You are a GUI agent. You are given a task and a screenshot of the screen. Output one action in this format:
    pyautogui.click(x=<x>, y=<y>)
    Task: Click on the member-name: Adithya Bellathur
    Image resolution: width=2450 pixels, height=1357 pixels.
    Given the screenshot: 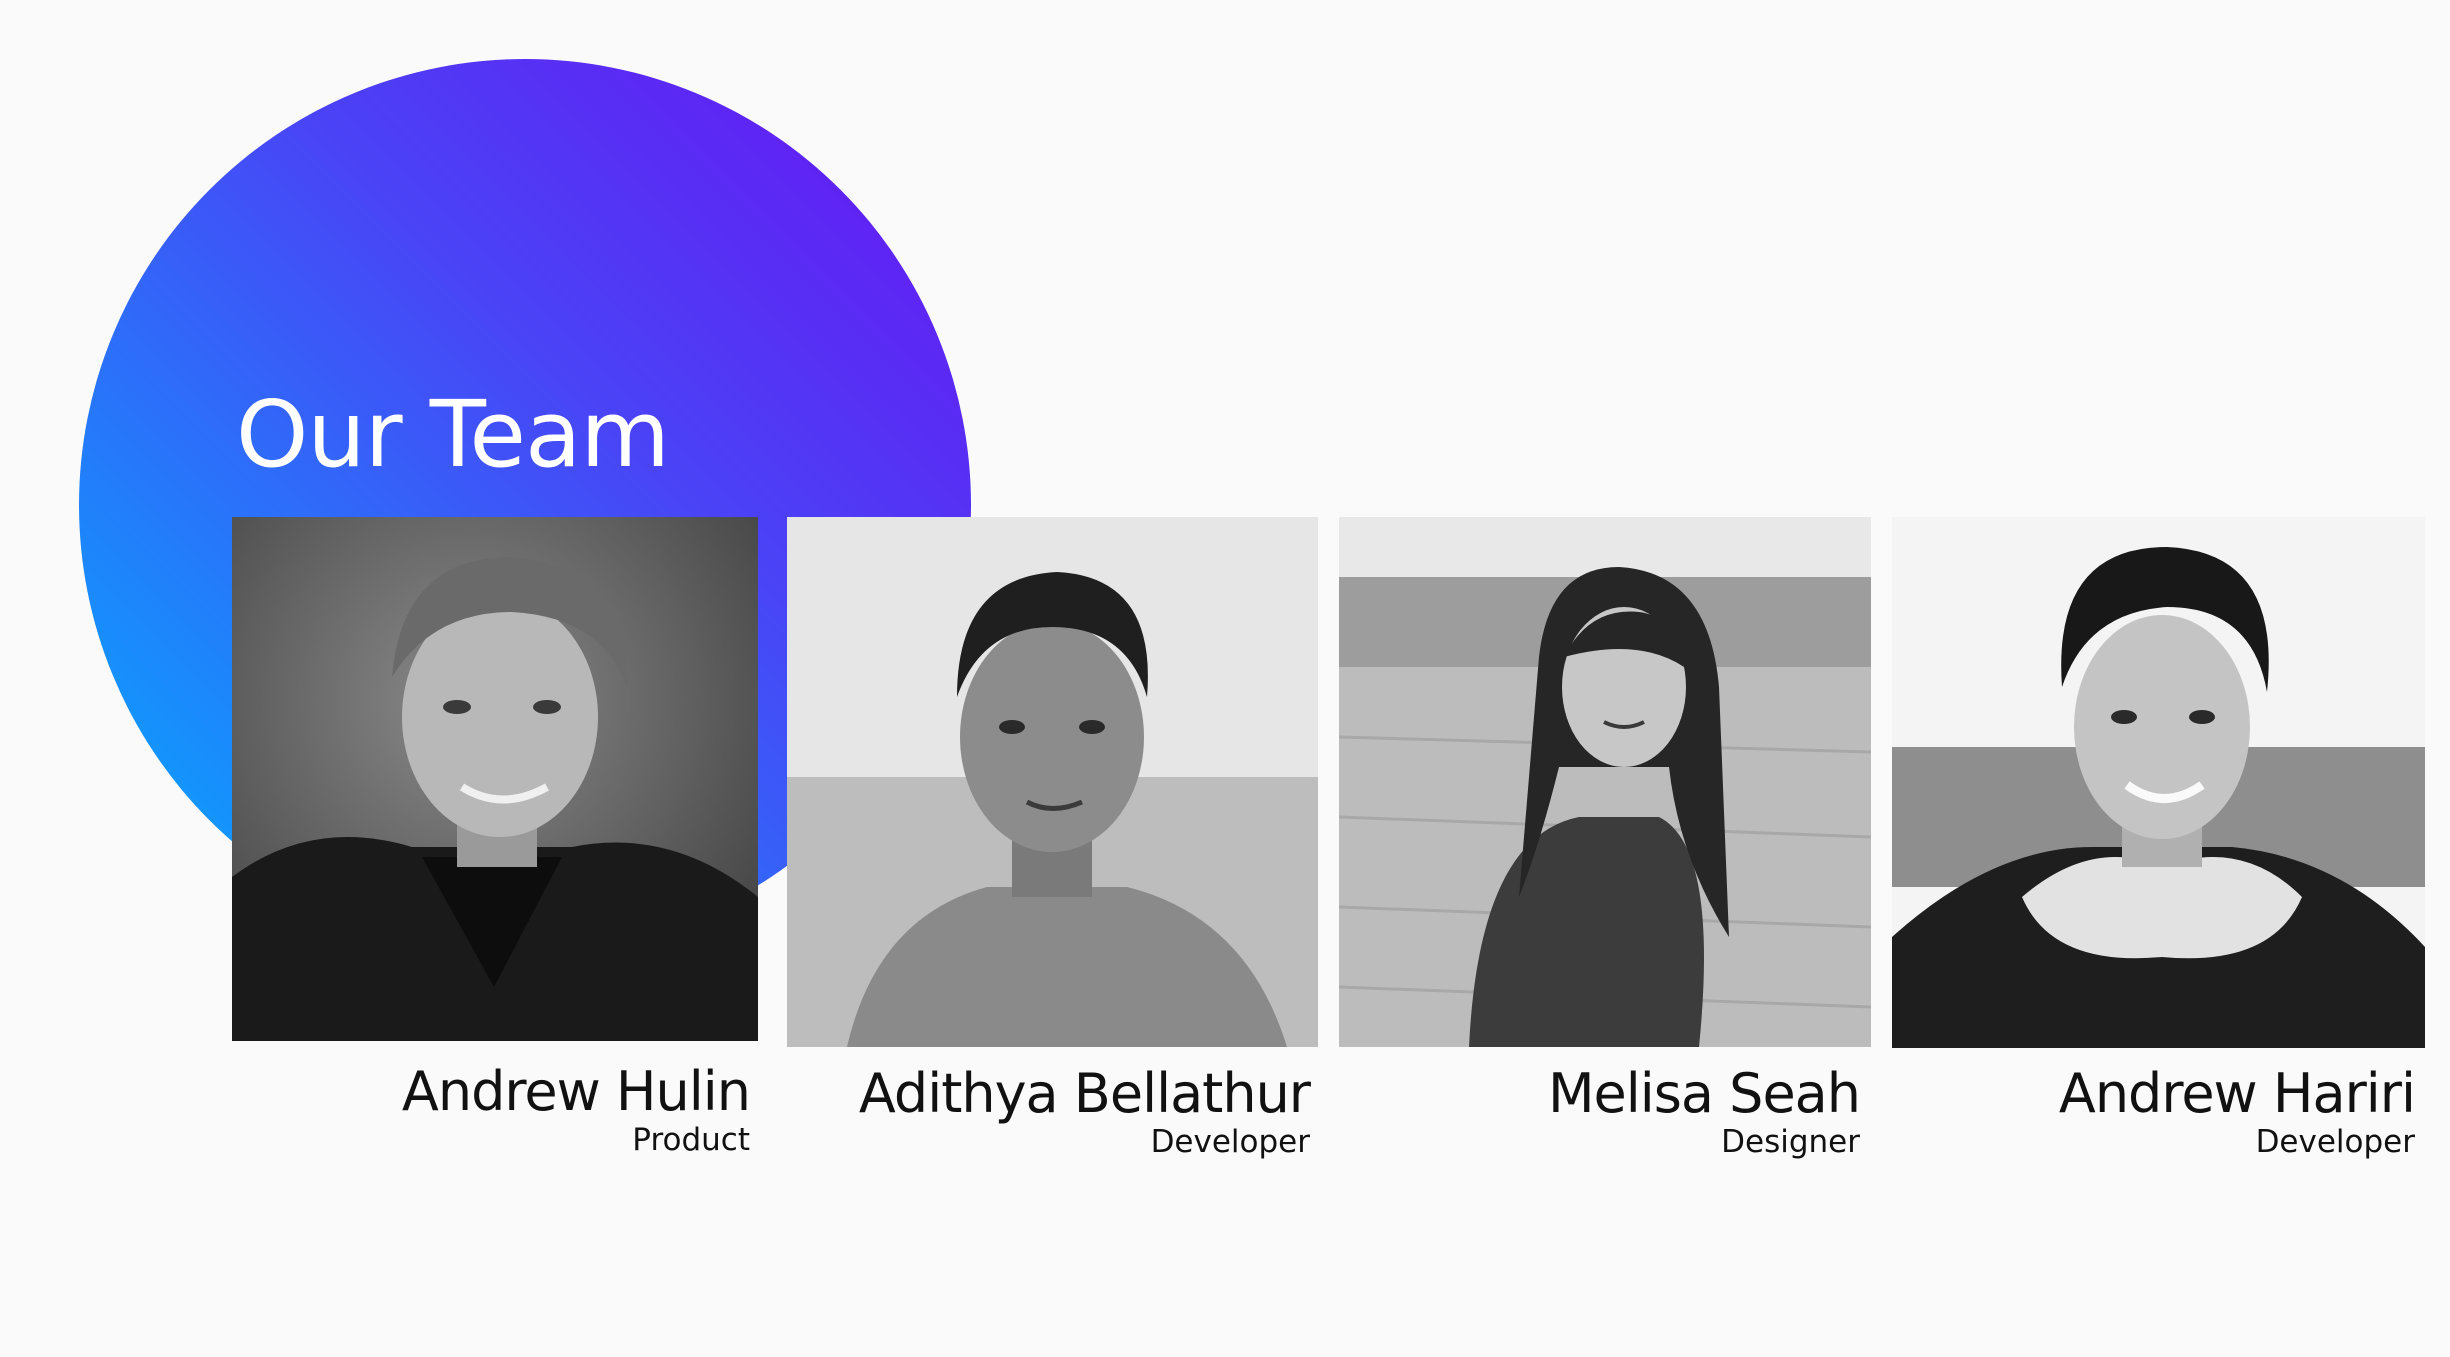 What is the action you would take?
    pyautogui.click(x=1084, y=1093)
    